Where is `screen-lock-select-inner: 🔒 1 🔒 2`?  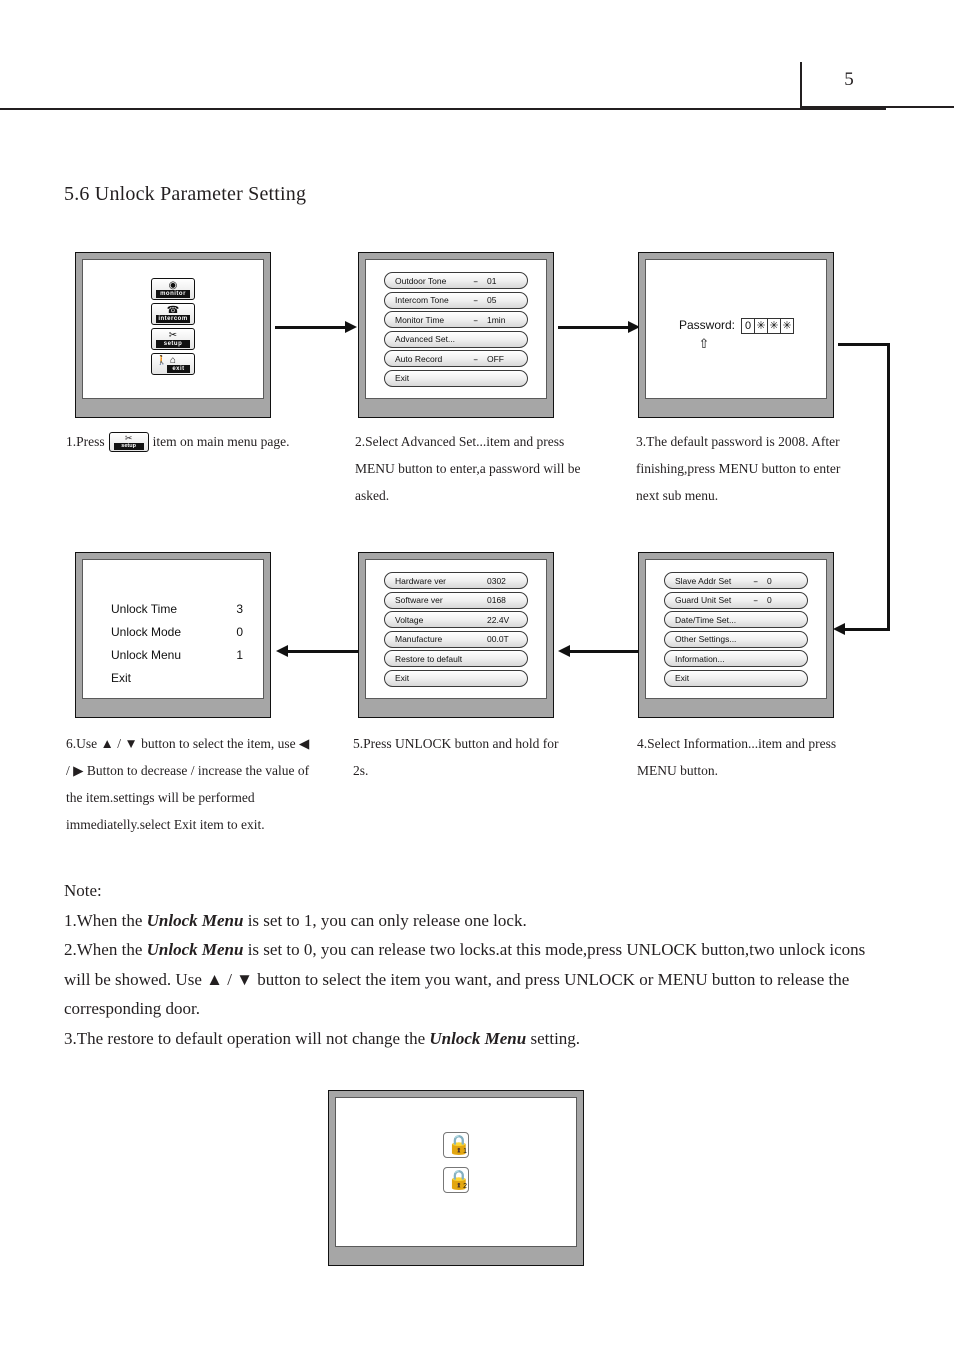 screen-lock-select-inner: 🔒 1 🔒 2 is located at coordinates (456, 1172).